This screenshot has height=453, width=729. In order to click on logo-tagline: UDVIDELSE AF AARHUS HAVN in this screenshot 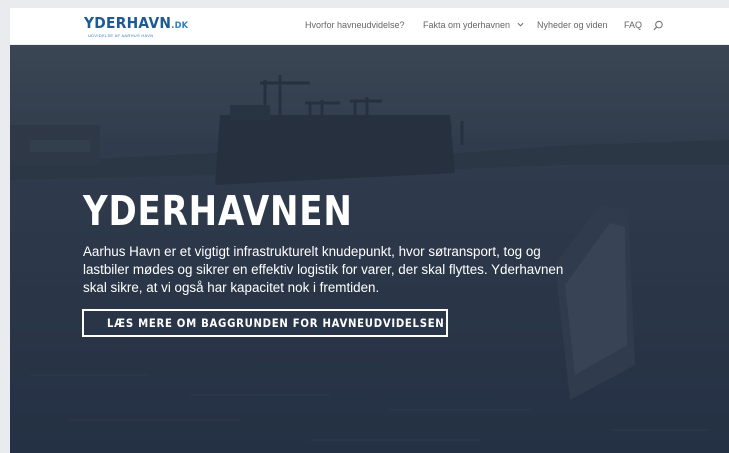, I will do `click(121, 35)`.